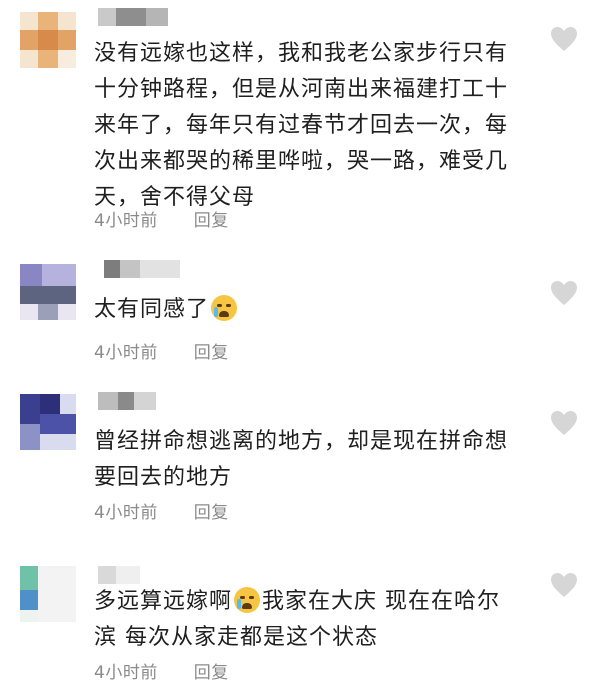 The width and height of the screenshot is (600, 696). What do you see at coordinates (247, 600) in the screenshot?
I see `rolling-laughing-face-icon` at bounding box center [247, 600].